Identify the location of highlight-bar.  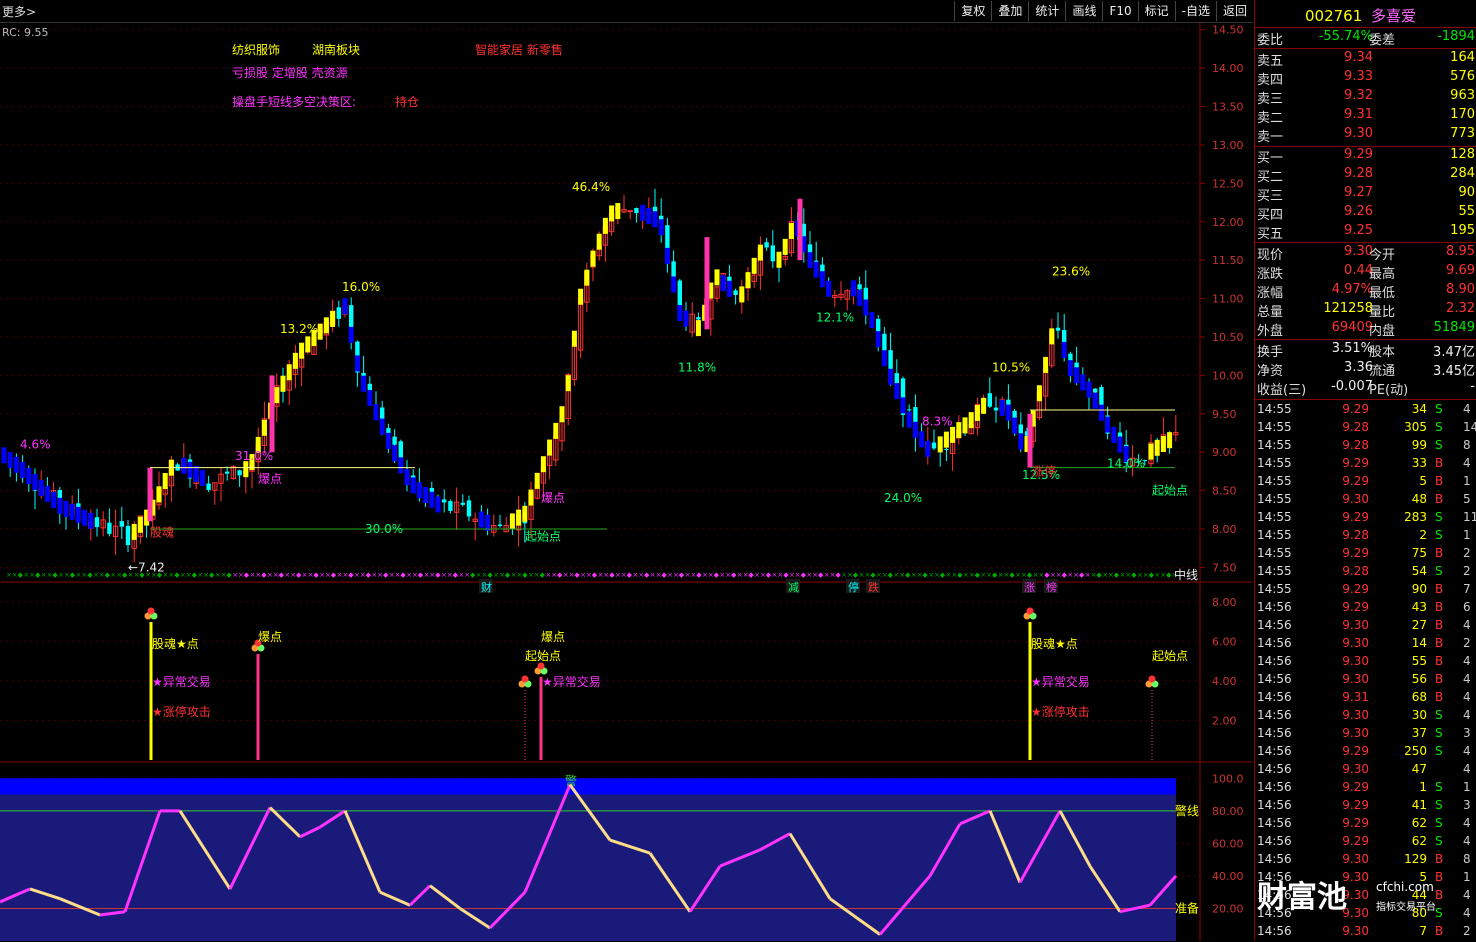
(150, 494).